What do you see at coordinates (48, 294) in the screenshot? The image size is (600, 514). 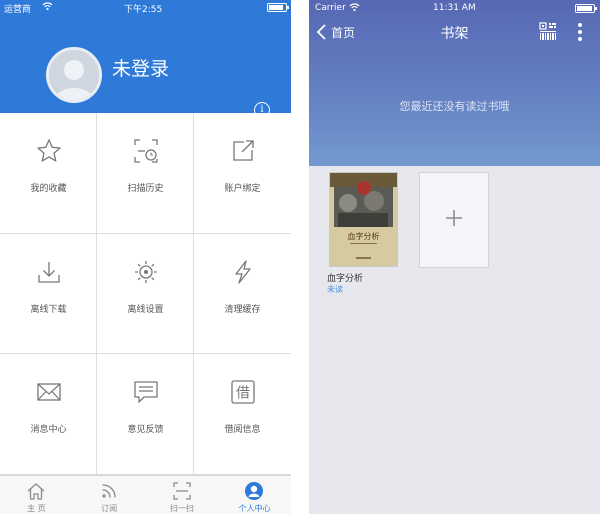 I see `grid-item-offline-download: 离线下载` at bounding box center [48, 294].